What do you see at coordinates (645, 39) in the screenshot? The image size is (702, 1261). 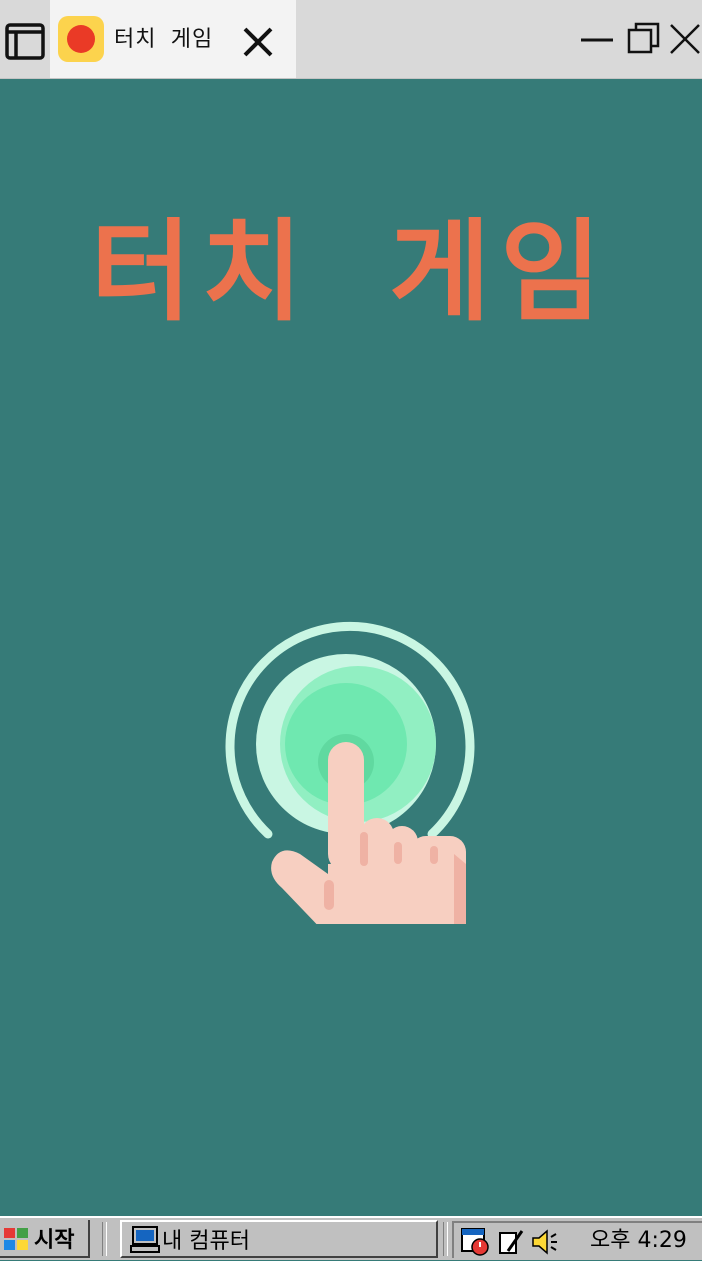 I see `restore-icon` at bounding box center [645, 39].